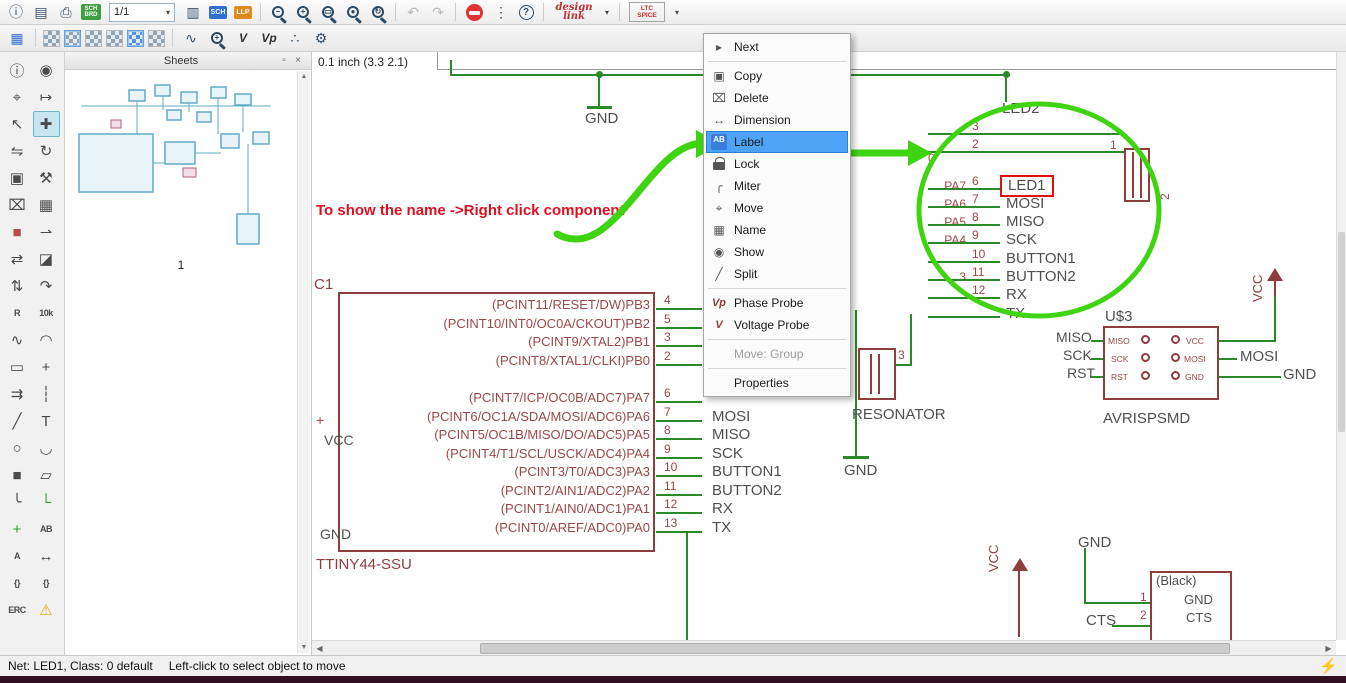 This screenshot has height=683, width=1346. Describe the element at coordinates (17, 502) in the screenshot. I see `bend-tool: ╰` at that location.